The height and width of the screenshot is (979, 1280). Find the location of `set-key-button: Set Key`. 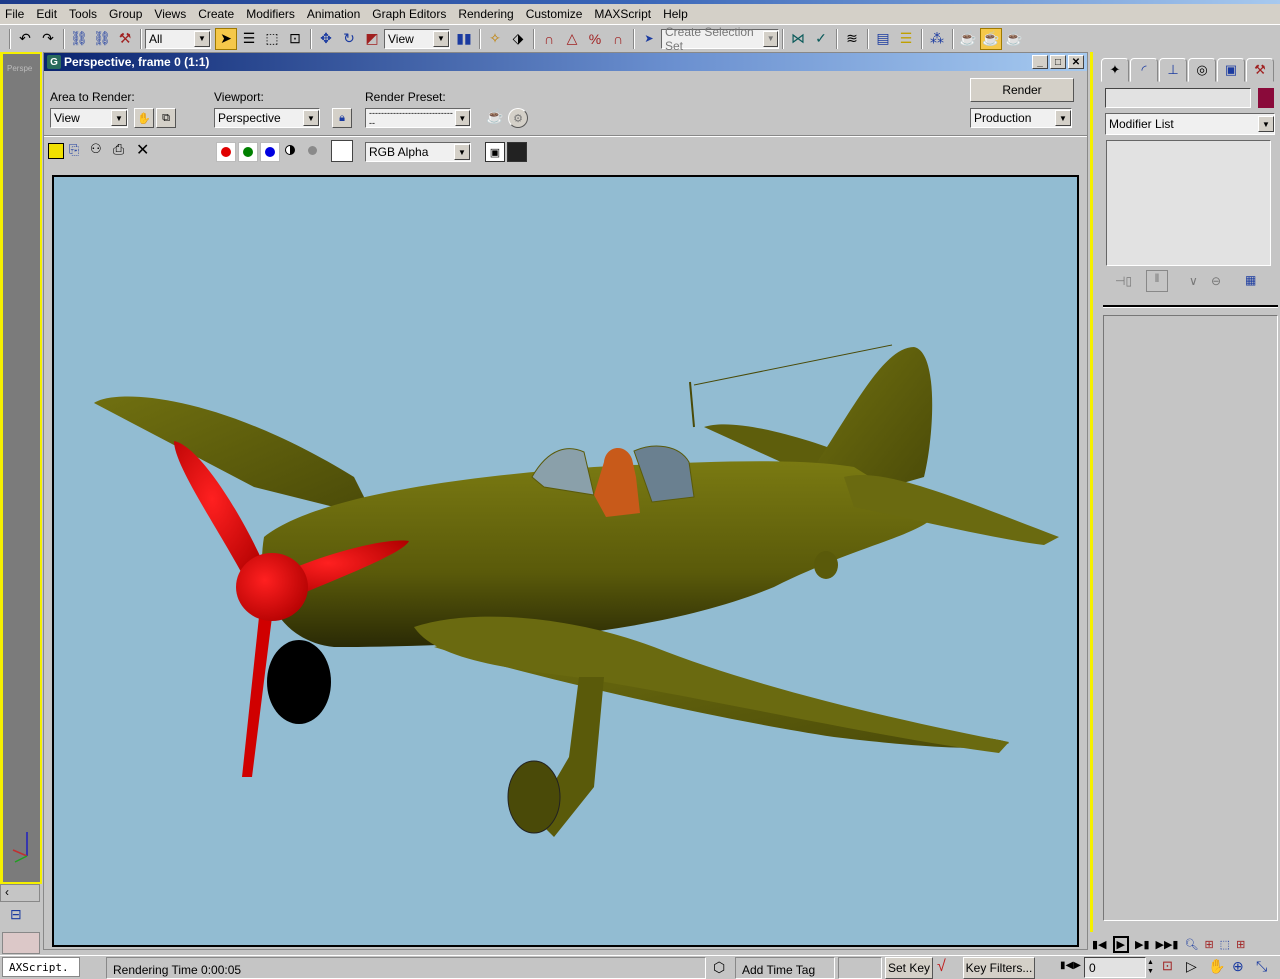

set-key-button: Set Key is located at coordinates (909, 968).